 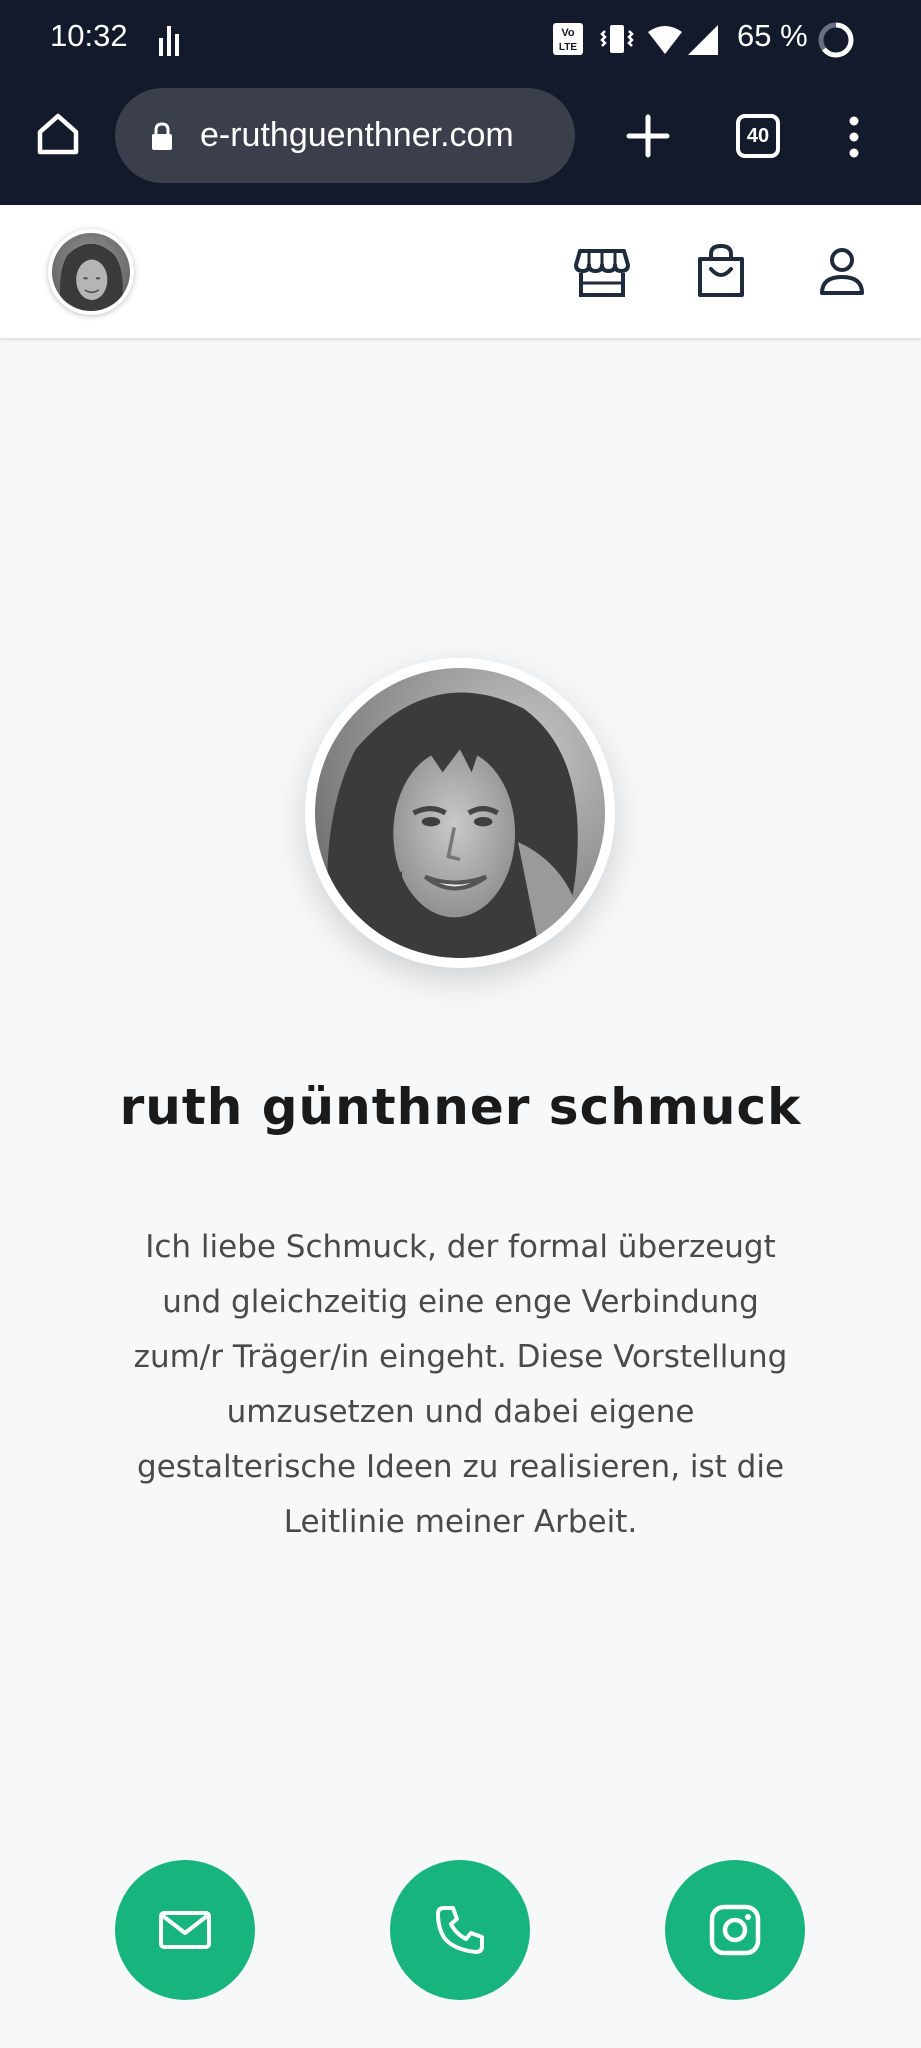 I want to click on new-tab-icon, so click(x=648, y=136).